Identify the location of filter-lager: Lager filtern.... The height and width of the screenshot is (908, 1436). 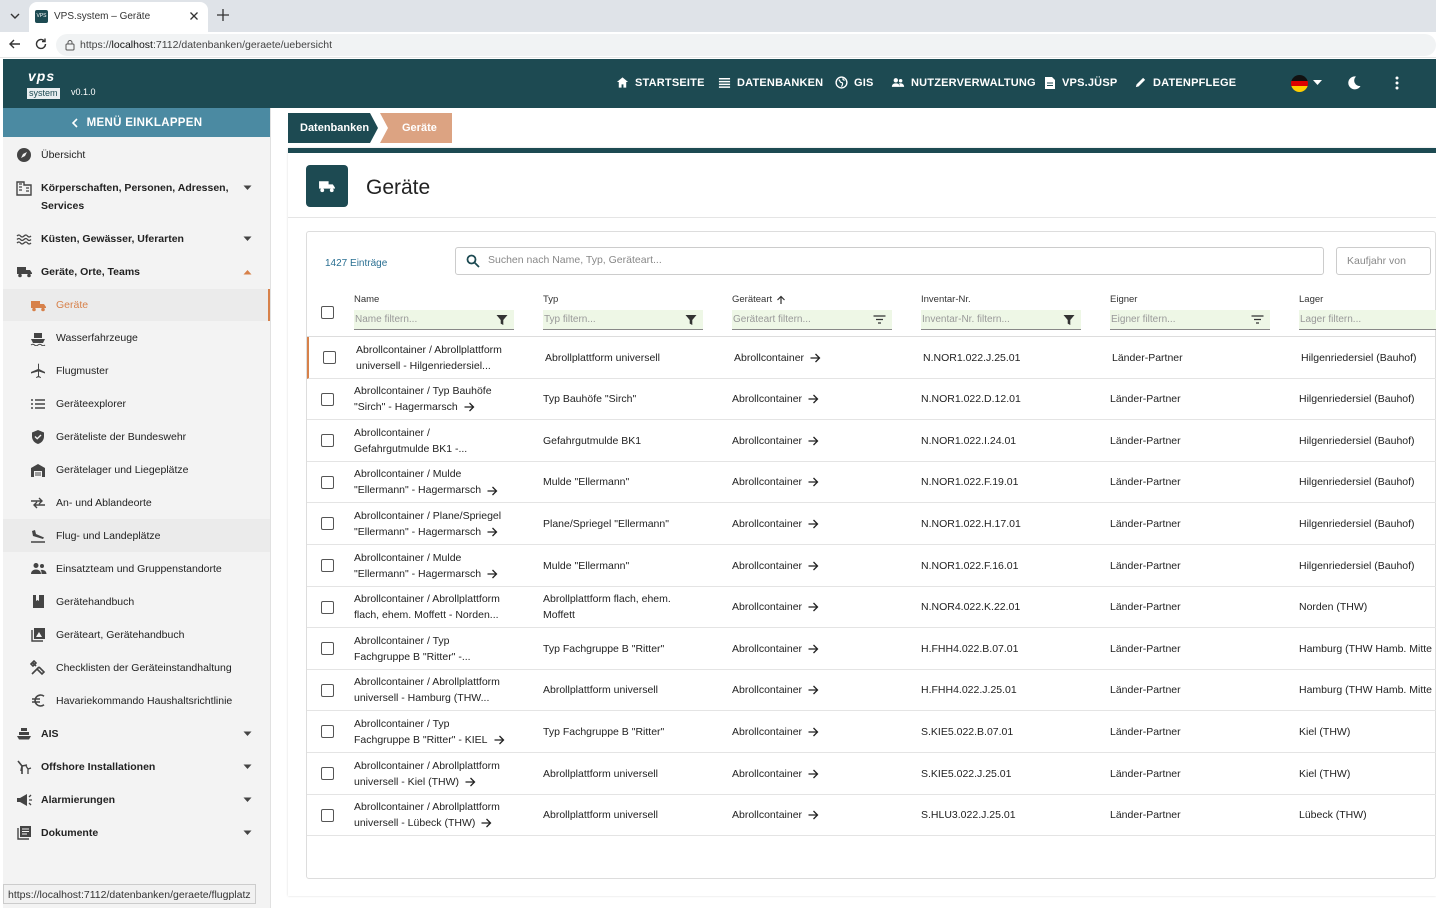
(1367, 320).